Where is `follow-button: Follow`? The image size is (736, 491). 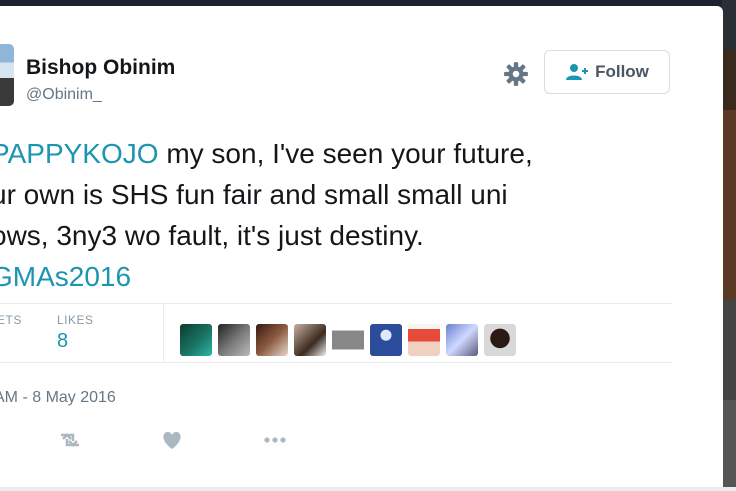
follow-button: Follow is located at coordinates (607, 72).